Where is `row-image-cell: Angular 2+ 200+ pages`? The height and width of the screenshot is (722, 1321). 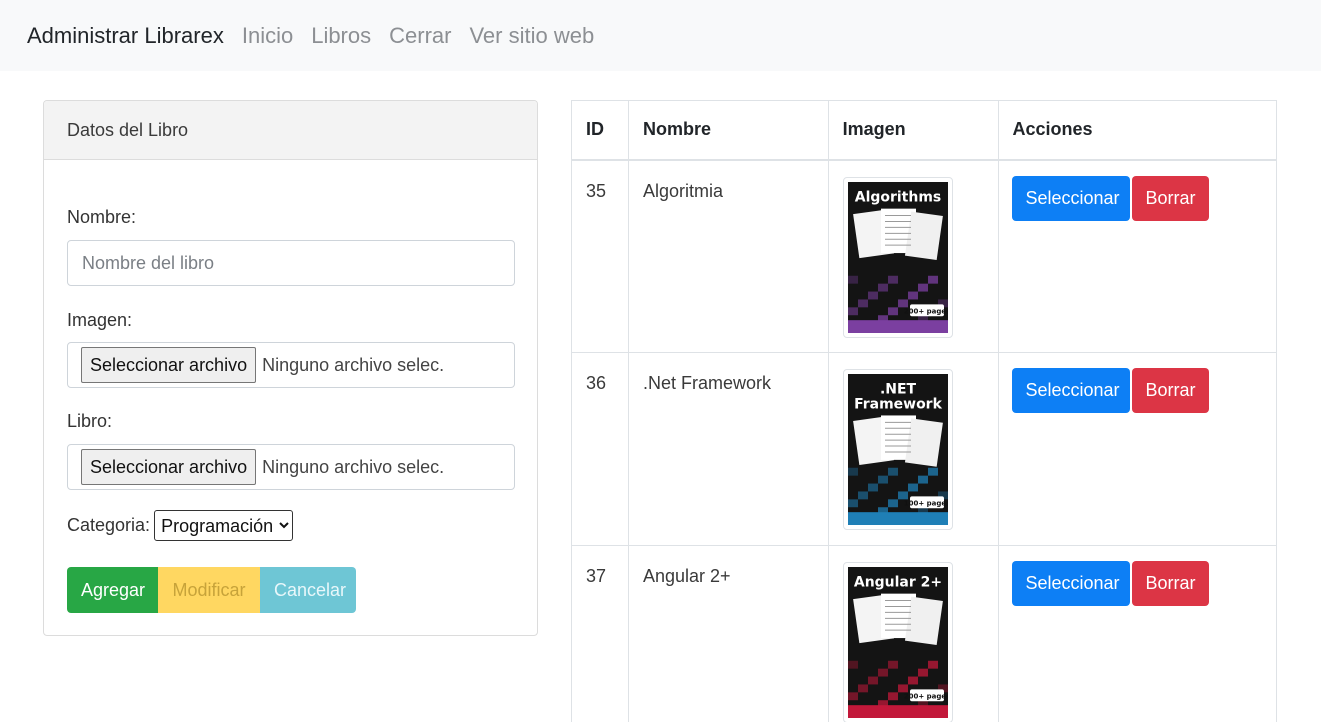 row-image-cell: Angular 2+ 200+ pages is located at coordinates (913, 633).